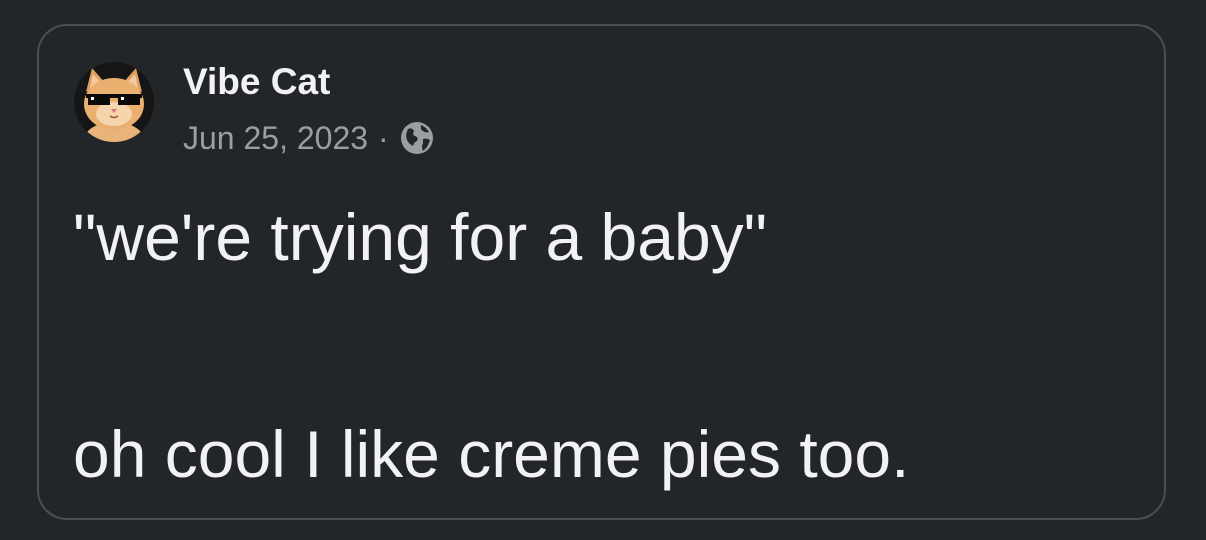  Describe the element at coordinates (491, 454) in the screenshot. I see `post-text-line: oh cool I like creme pies too.` at that location.